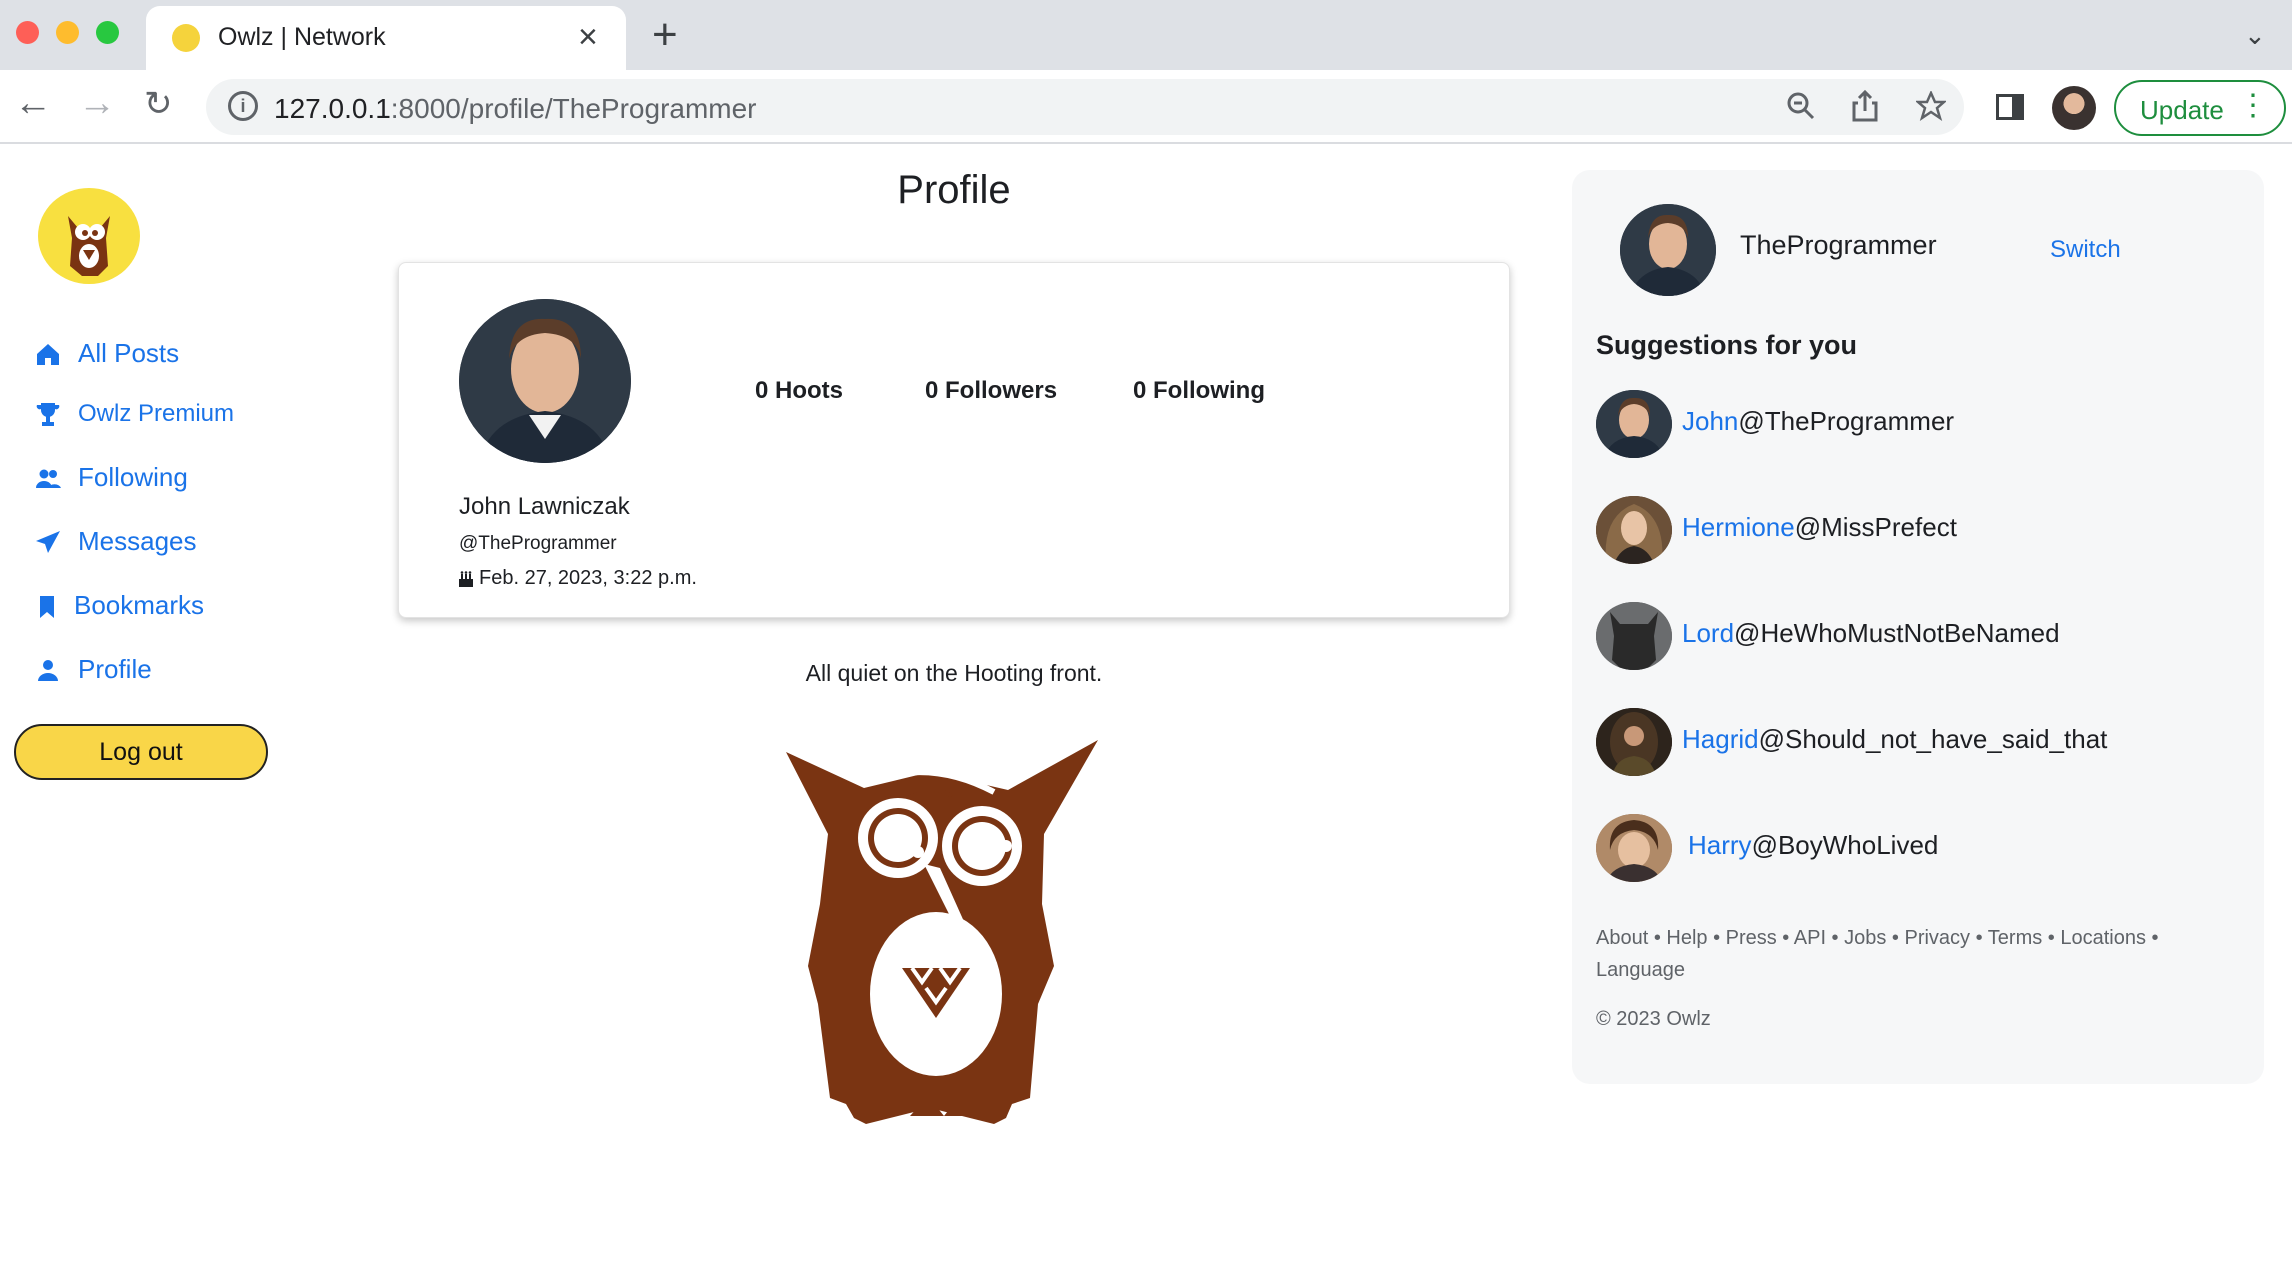 The image size is (2292, 1268). What do you see at coordinates (115, 541) in the screenshot?
I see `sidebar-item-messages: Messages` at bounding box center [115, 541].